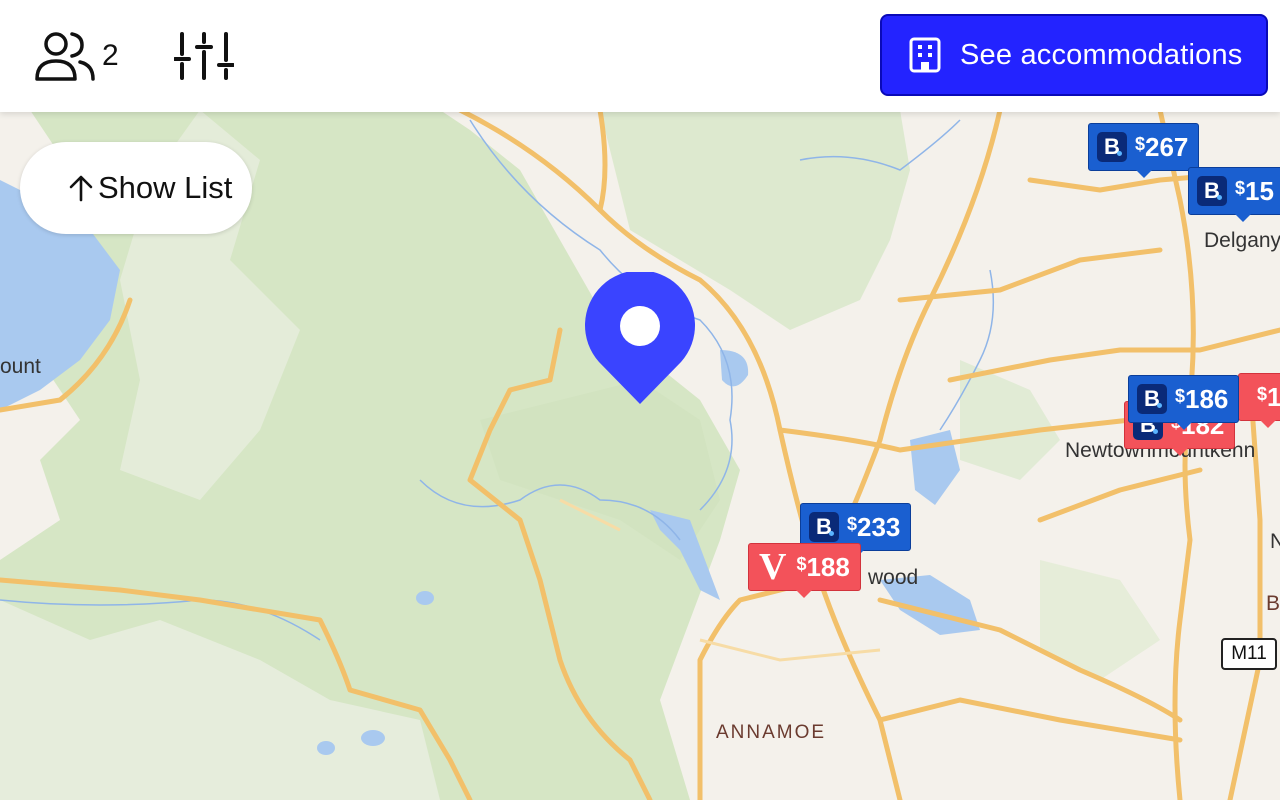  Describe the element at coordinates (81, 188) in the screenshot. I see `arrow-up-icon` at that location.